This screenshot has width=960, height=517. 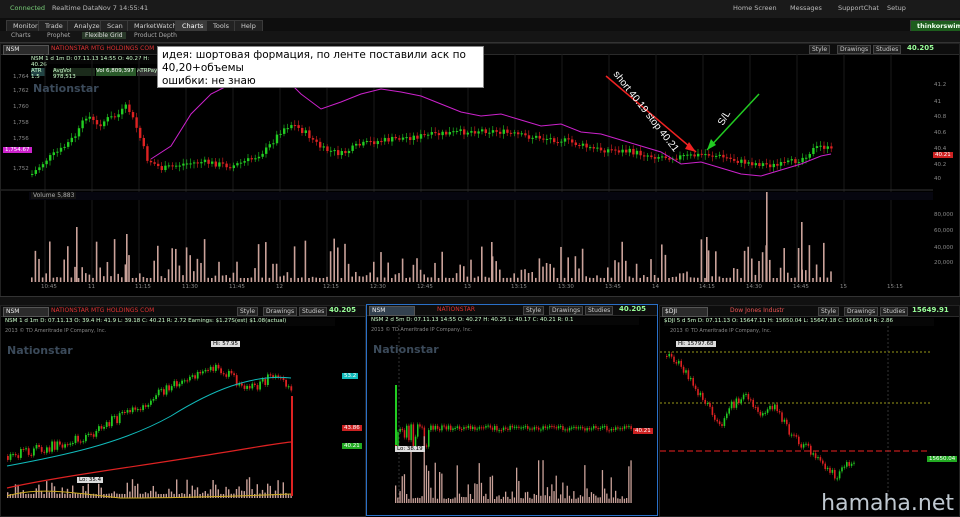 What do you see at coordinates (54, 25) in the screenshot?
I see `tab-trade: Trade` at bounding box center [54, 25].